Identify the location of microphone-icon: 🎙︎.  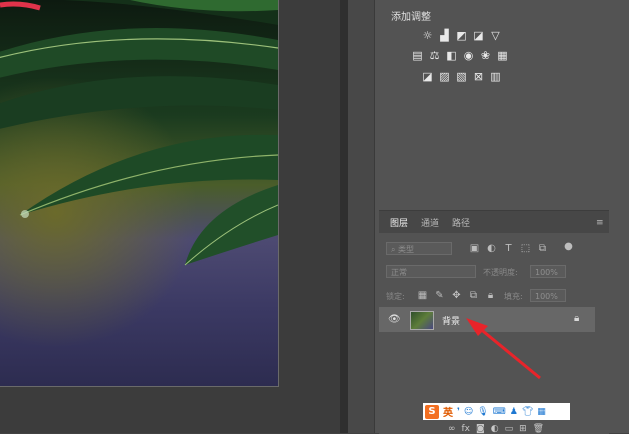
(482, 412).